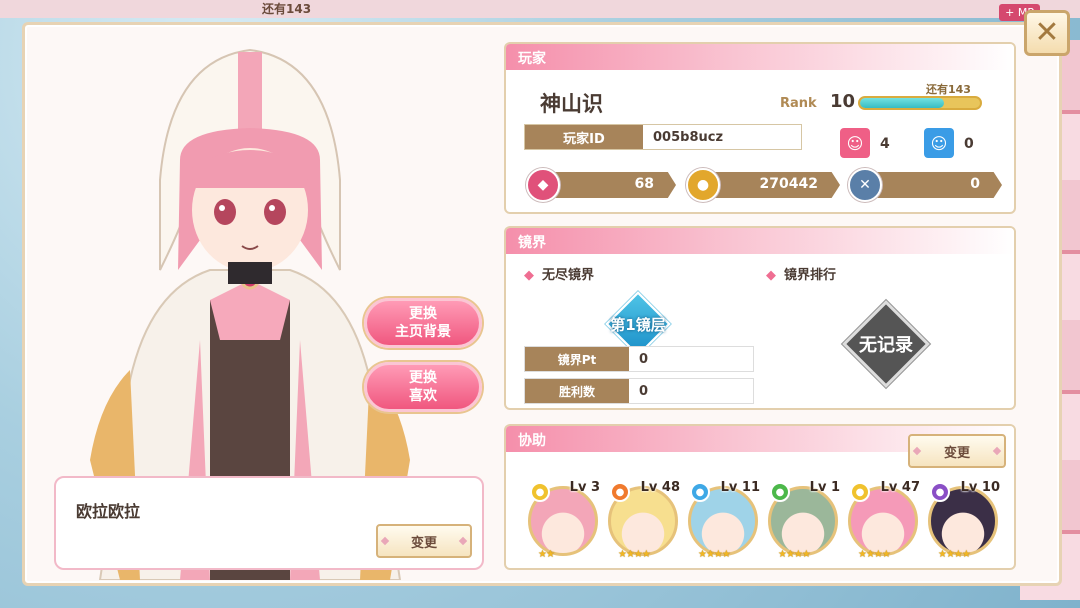 This screenshot has width=1080, height=608. Describe the element at coordinates (540, 9) in the screenshot. I see `top-strip: 还有143` at that location.